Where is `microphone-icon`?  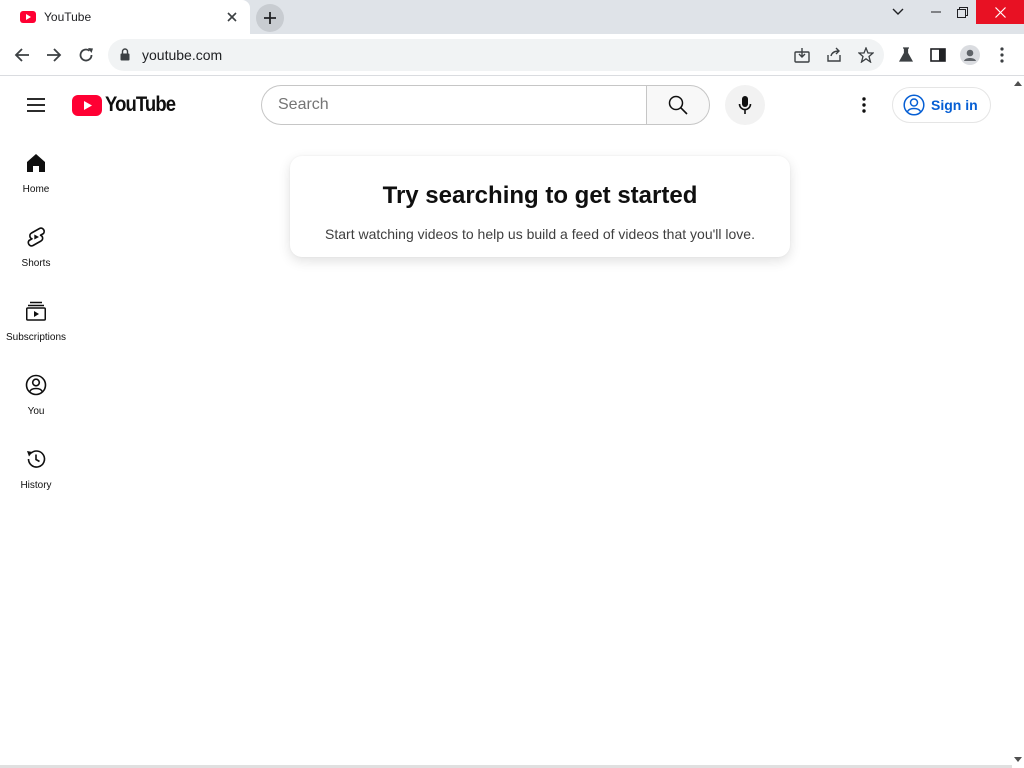
microphone-icon is located at coordinates (745, 105).